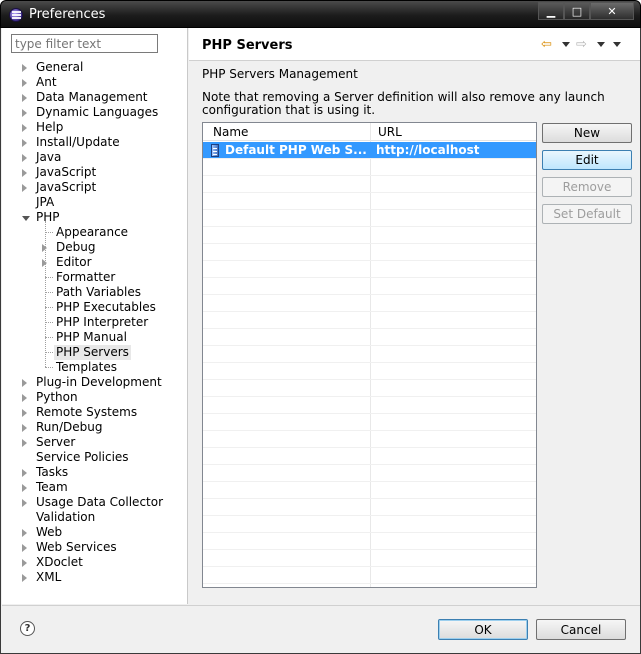  Describe the element at coordinates (95, 562) in the screenshot. I see `tree-item: XDoclet` at that location.